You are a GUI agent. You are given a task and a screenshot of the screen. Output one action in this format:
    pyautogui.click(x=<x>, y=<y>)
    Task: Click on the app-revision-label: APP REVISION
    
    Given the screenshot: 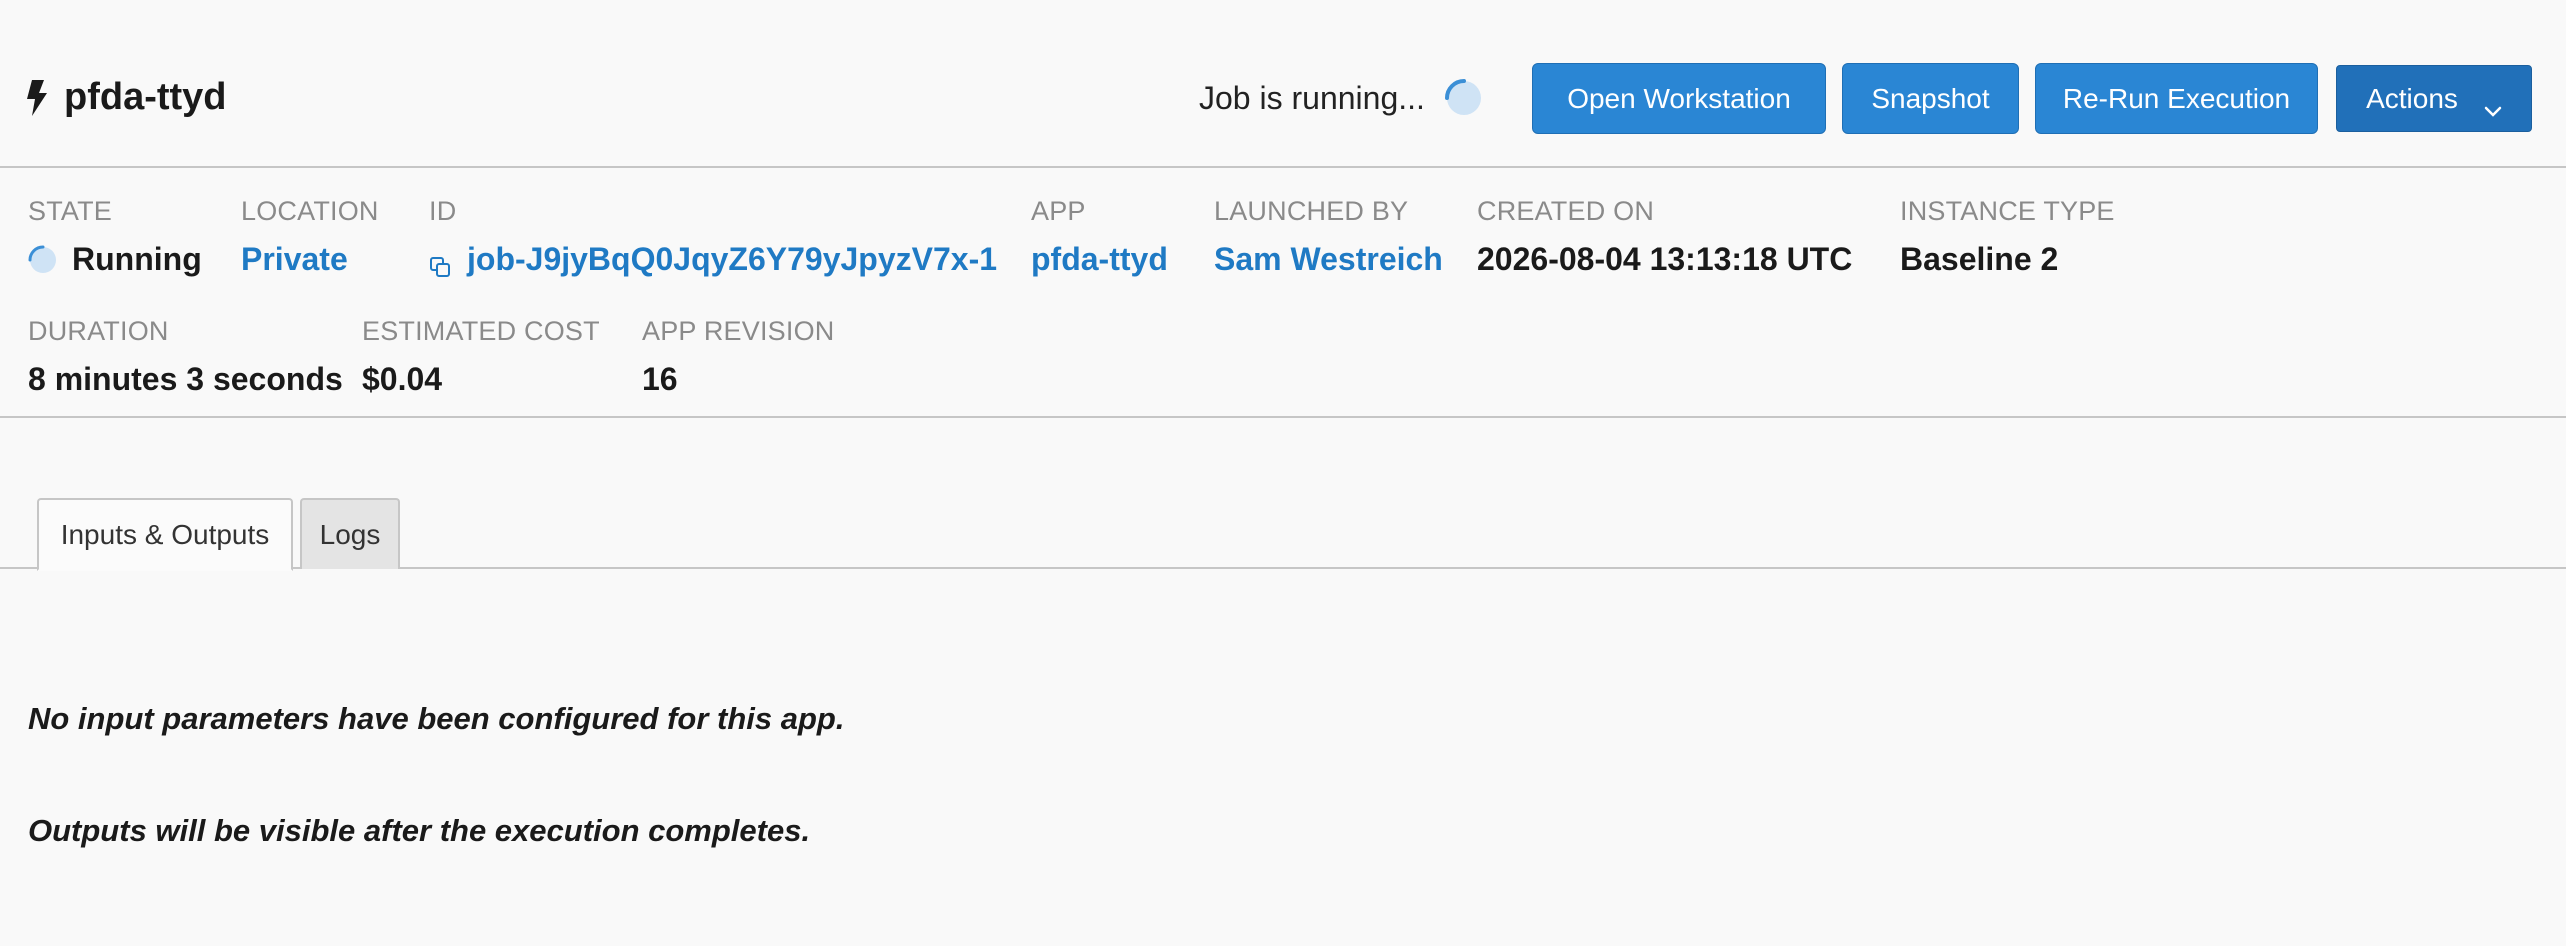 What is the action you would take?
    pyautogui.click(x=738, y=331)
    